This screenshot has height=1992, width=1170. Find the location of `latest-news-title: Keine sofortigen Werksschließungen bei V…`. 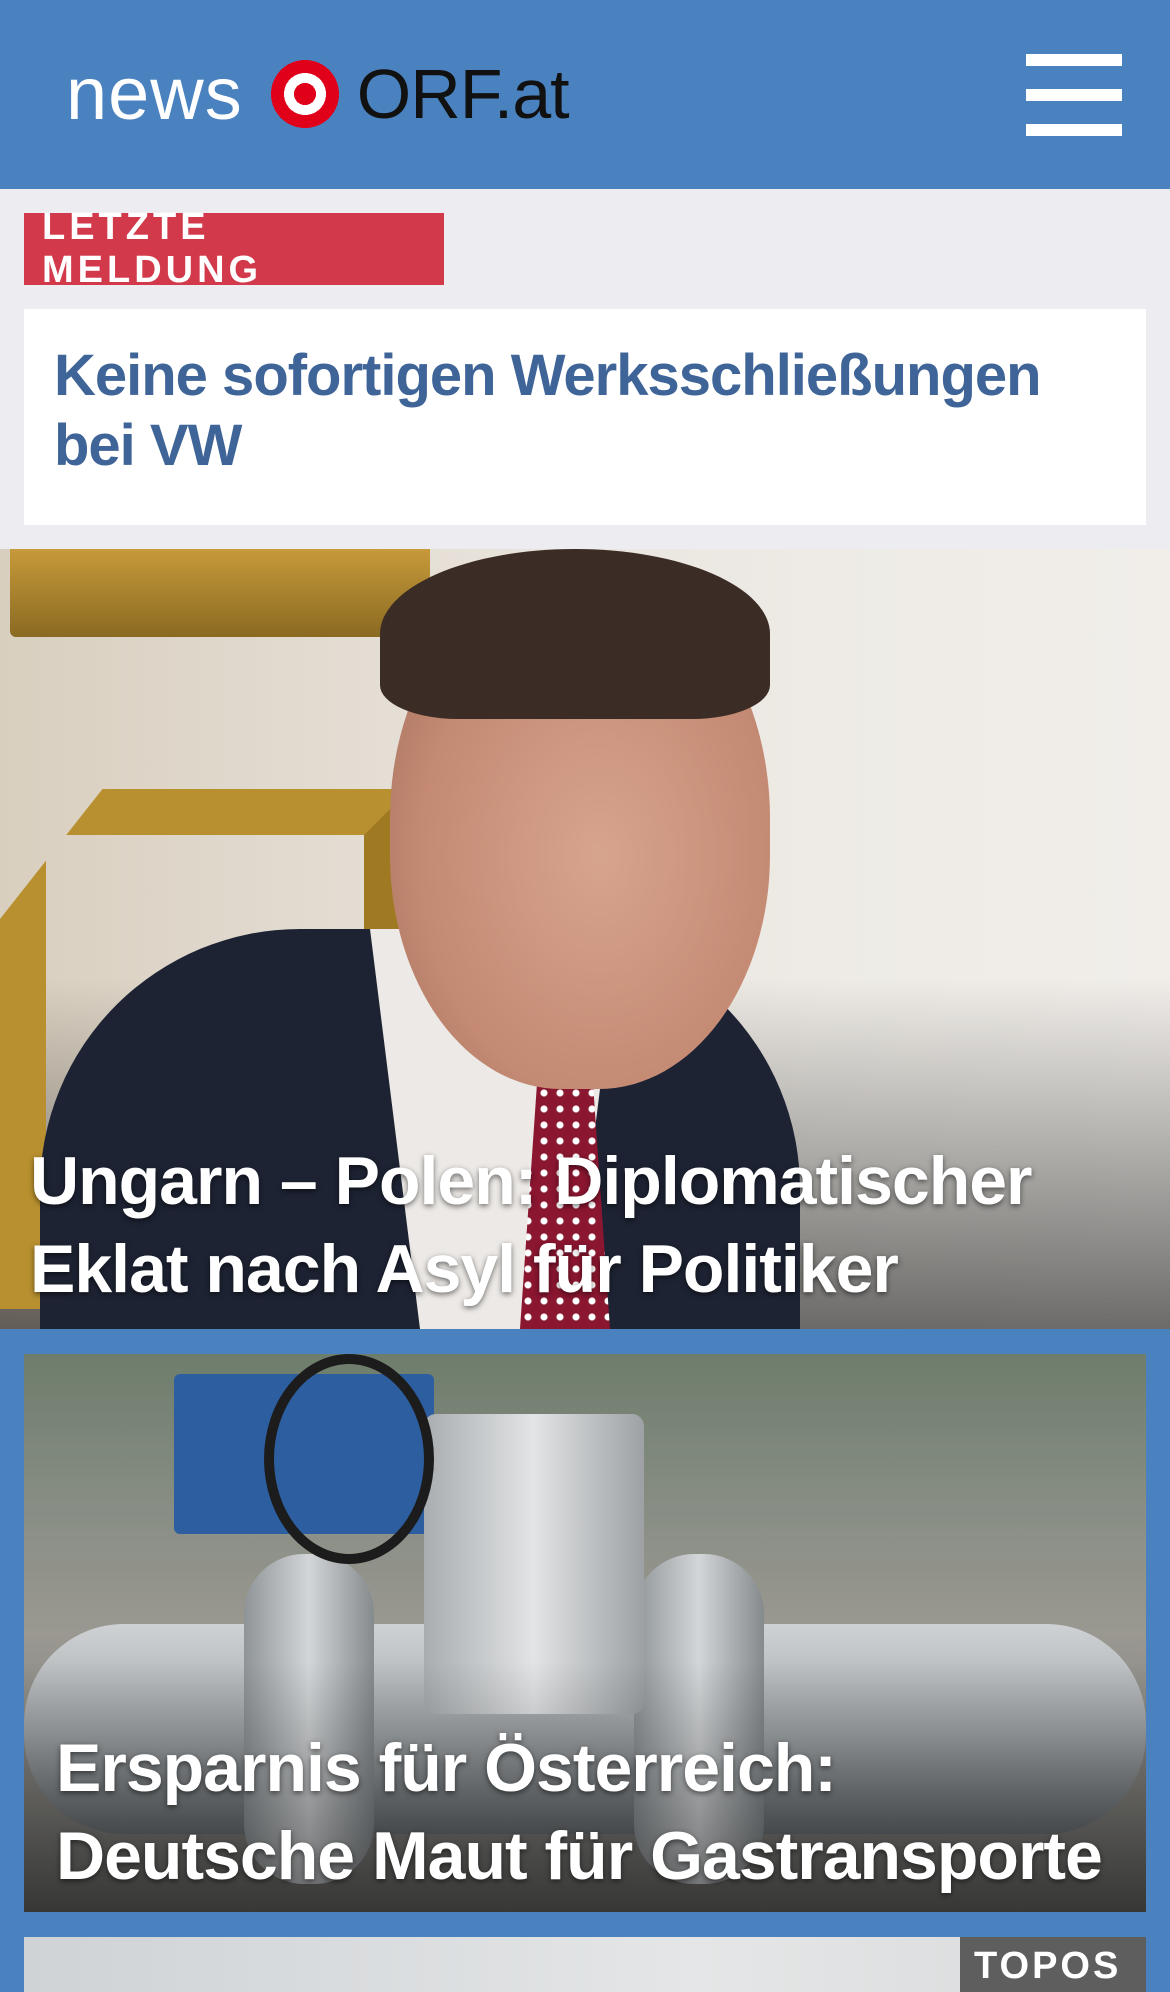

latest-news-title: Keine sofortigen Werksschließungen bei V… is located at coordinates (585, 411).